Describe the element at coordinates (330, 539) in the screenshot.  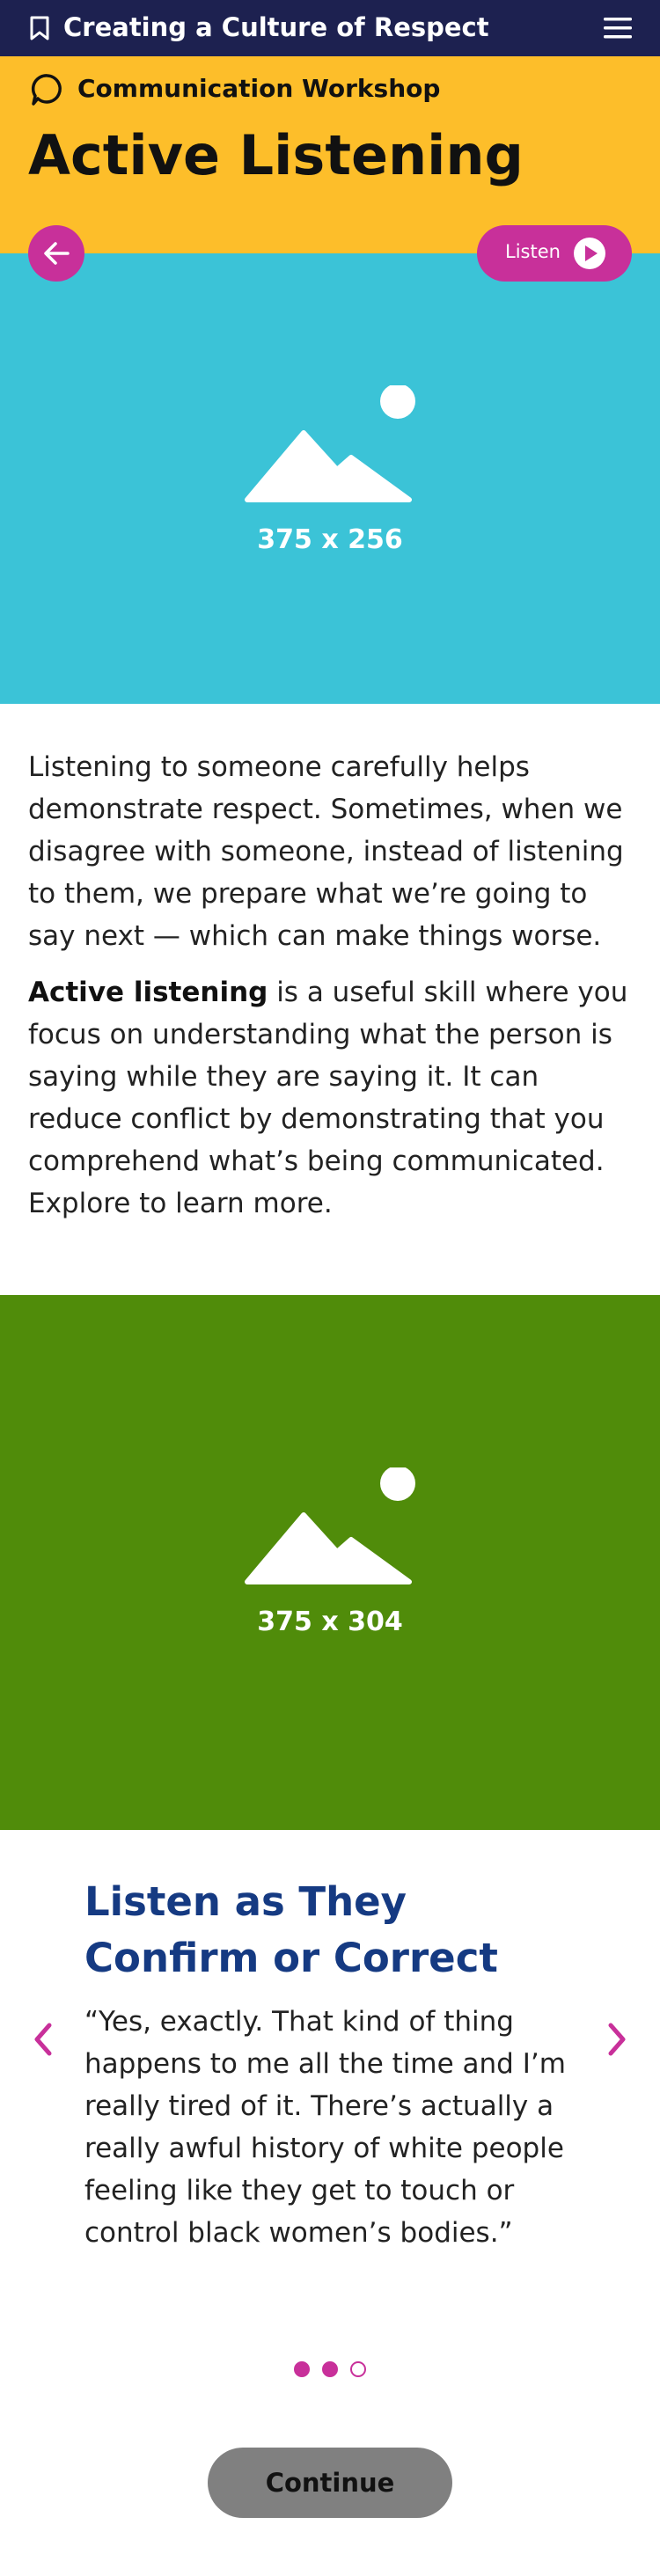
I see `image-size-label: 375 x 256` at that location.